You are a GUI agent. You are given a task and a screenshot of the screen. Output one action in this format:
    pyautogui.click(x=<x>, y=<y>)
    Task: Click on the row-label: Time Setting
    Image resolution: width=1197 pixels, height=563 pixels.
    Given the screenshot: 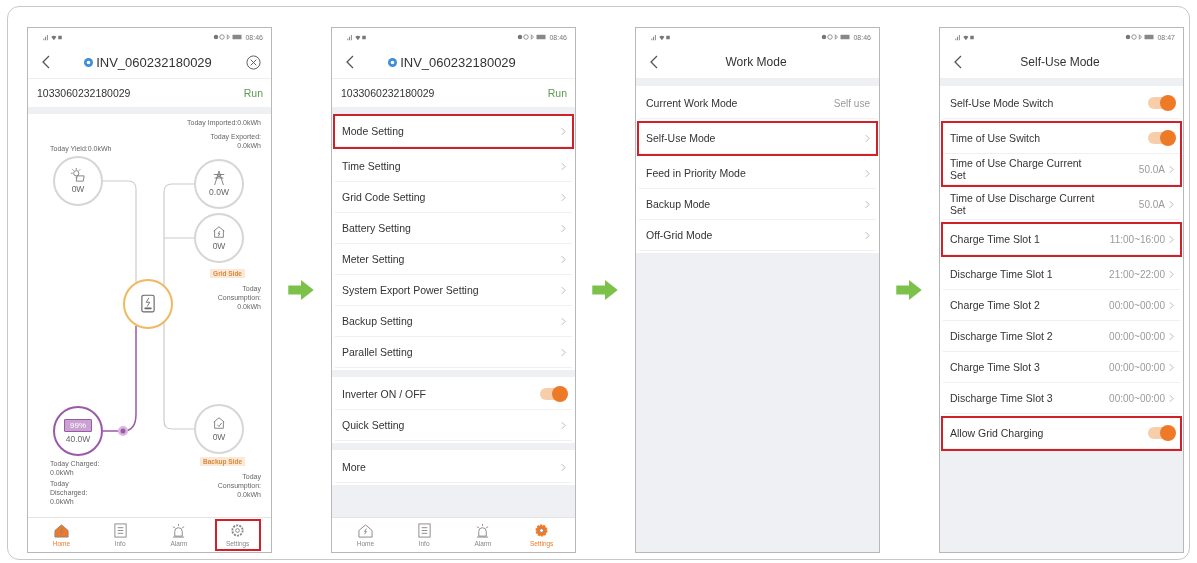 What is the action you would take?
    pyautogui.click(x=372, y=166)
    